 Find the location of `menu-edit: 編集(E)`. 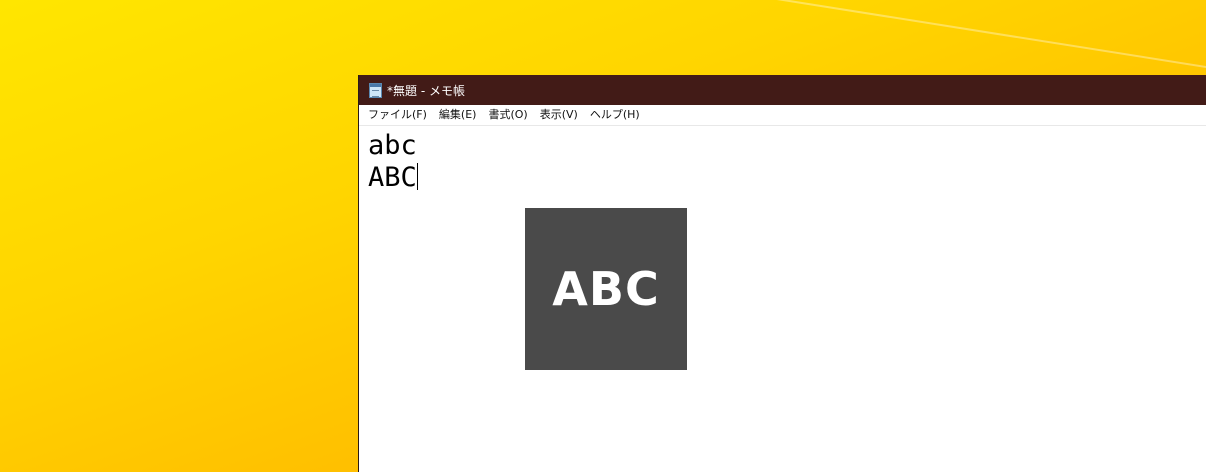

menu-edit: 編集(E) is located at coordinates (458, 115).